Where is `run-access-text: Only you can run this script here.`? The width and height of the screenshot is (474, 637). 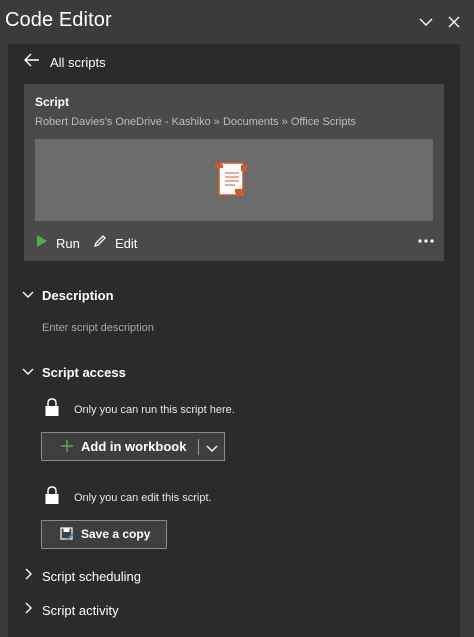
run-access-text: Only you can run this script here. is located at coordinates (154, 409).